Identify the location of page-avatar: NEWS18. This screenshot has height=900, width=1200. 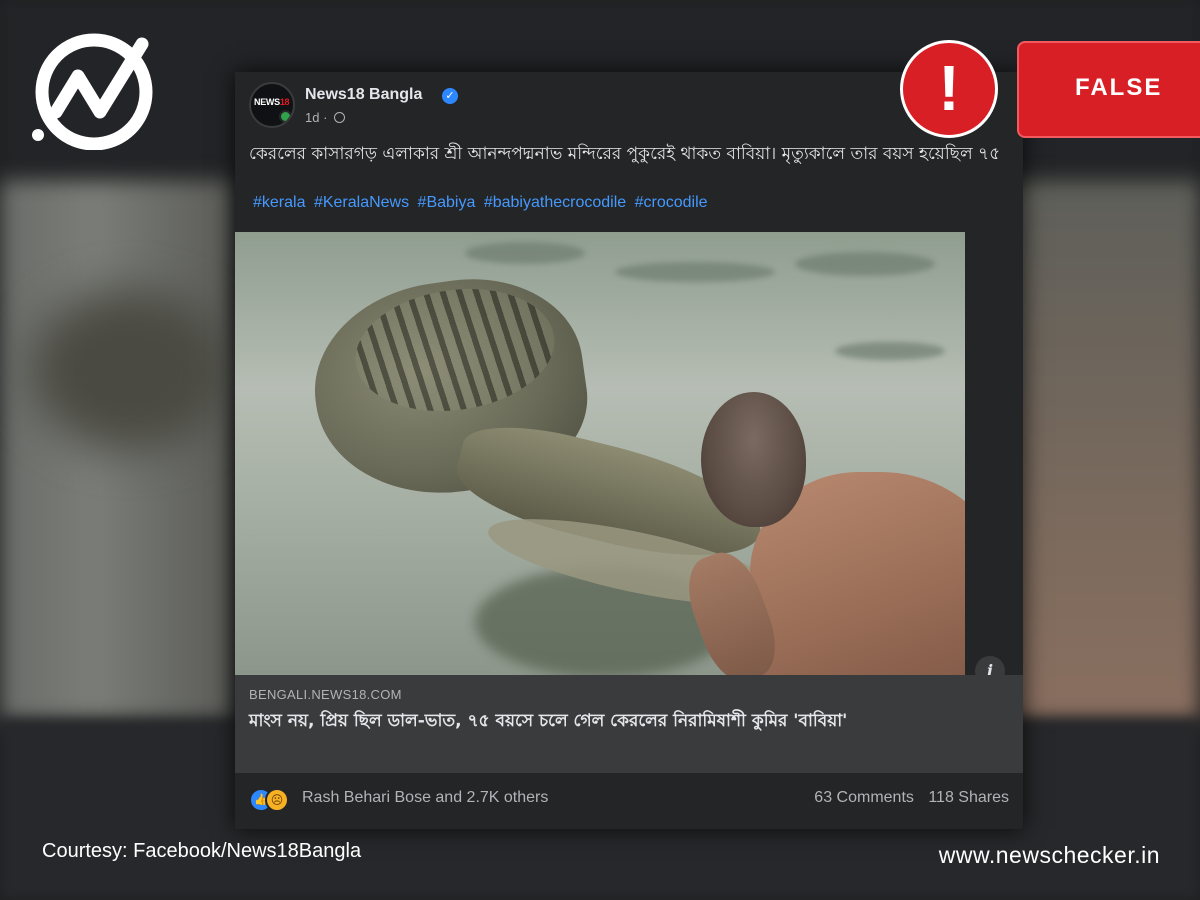
(272, 105).